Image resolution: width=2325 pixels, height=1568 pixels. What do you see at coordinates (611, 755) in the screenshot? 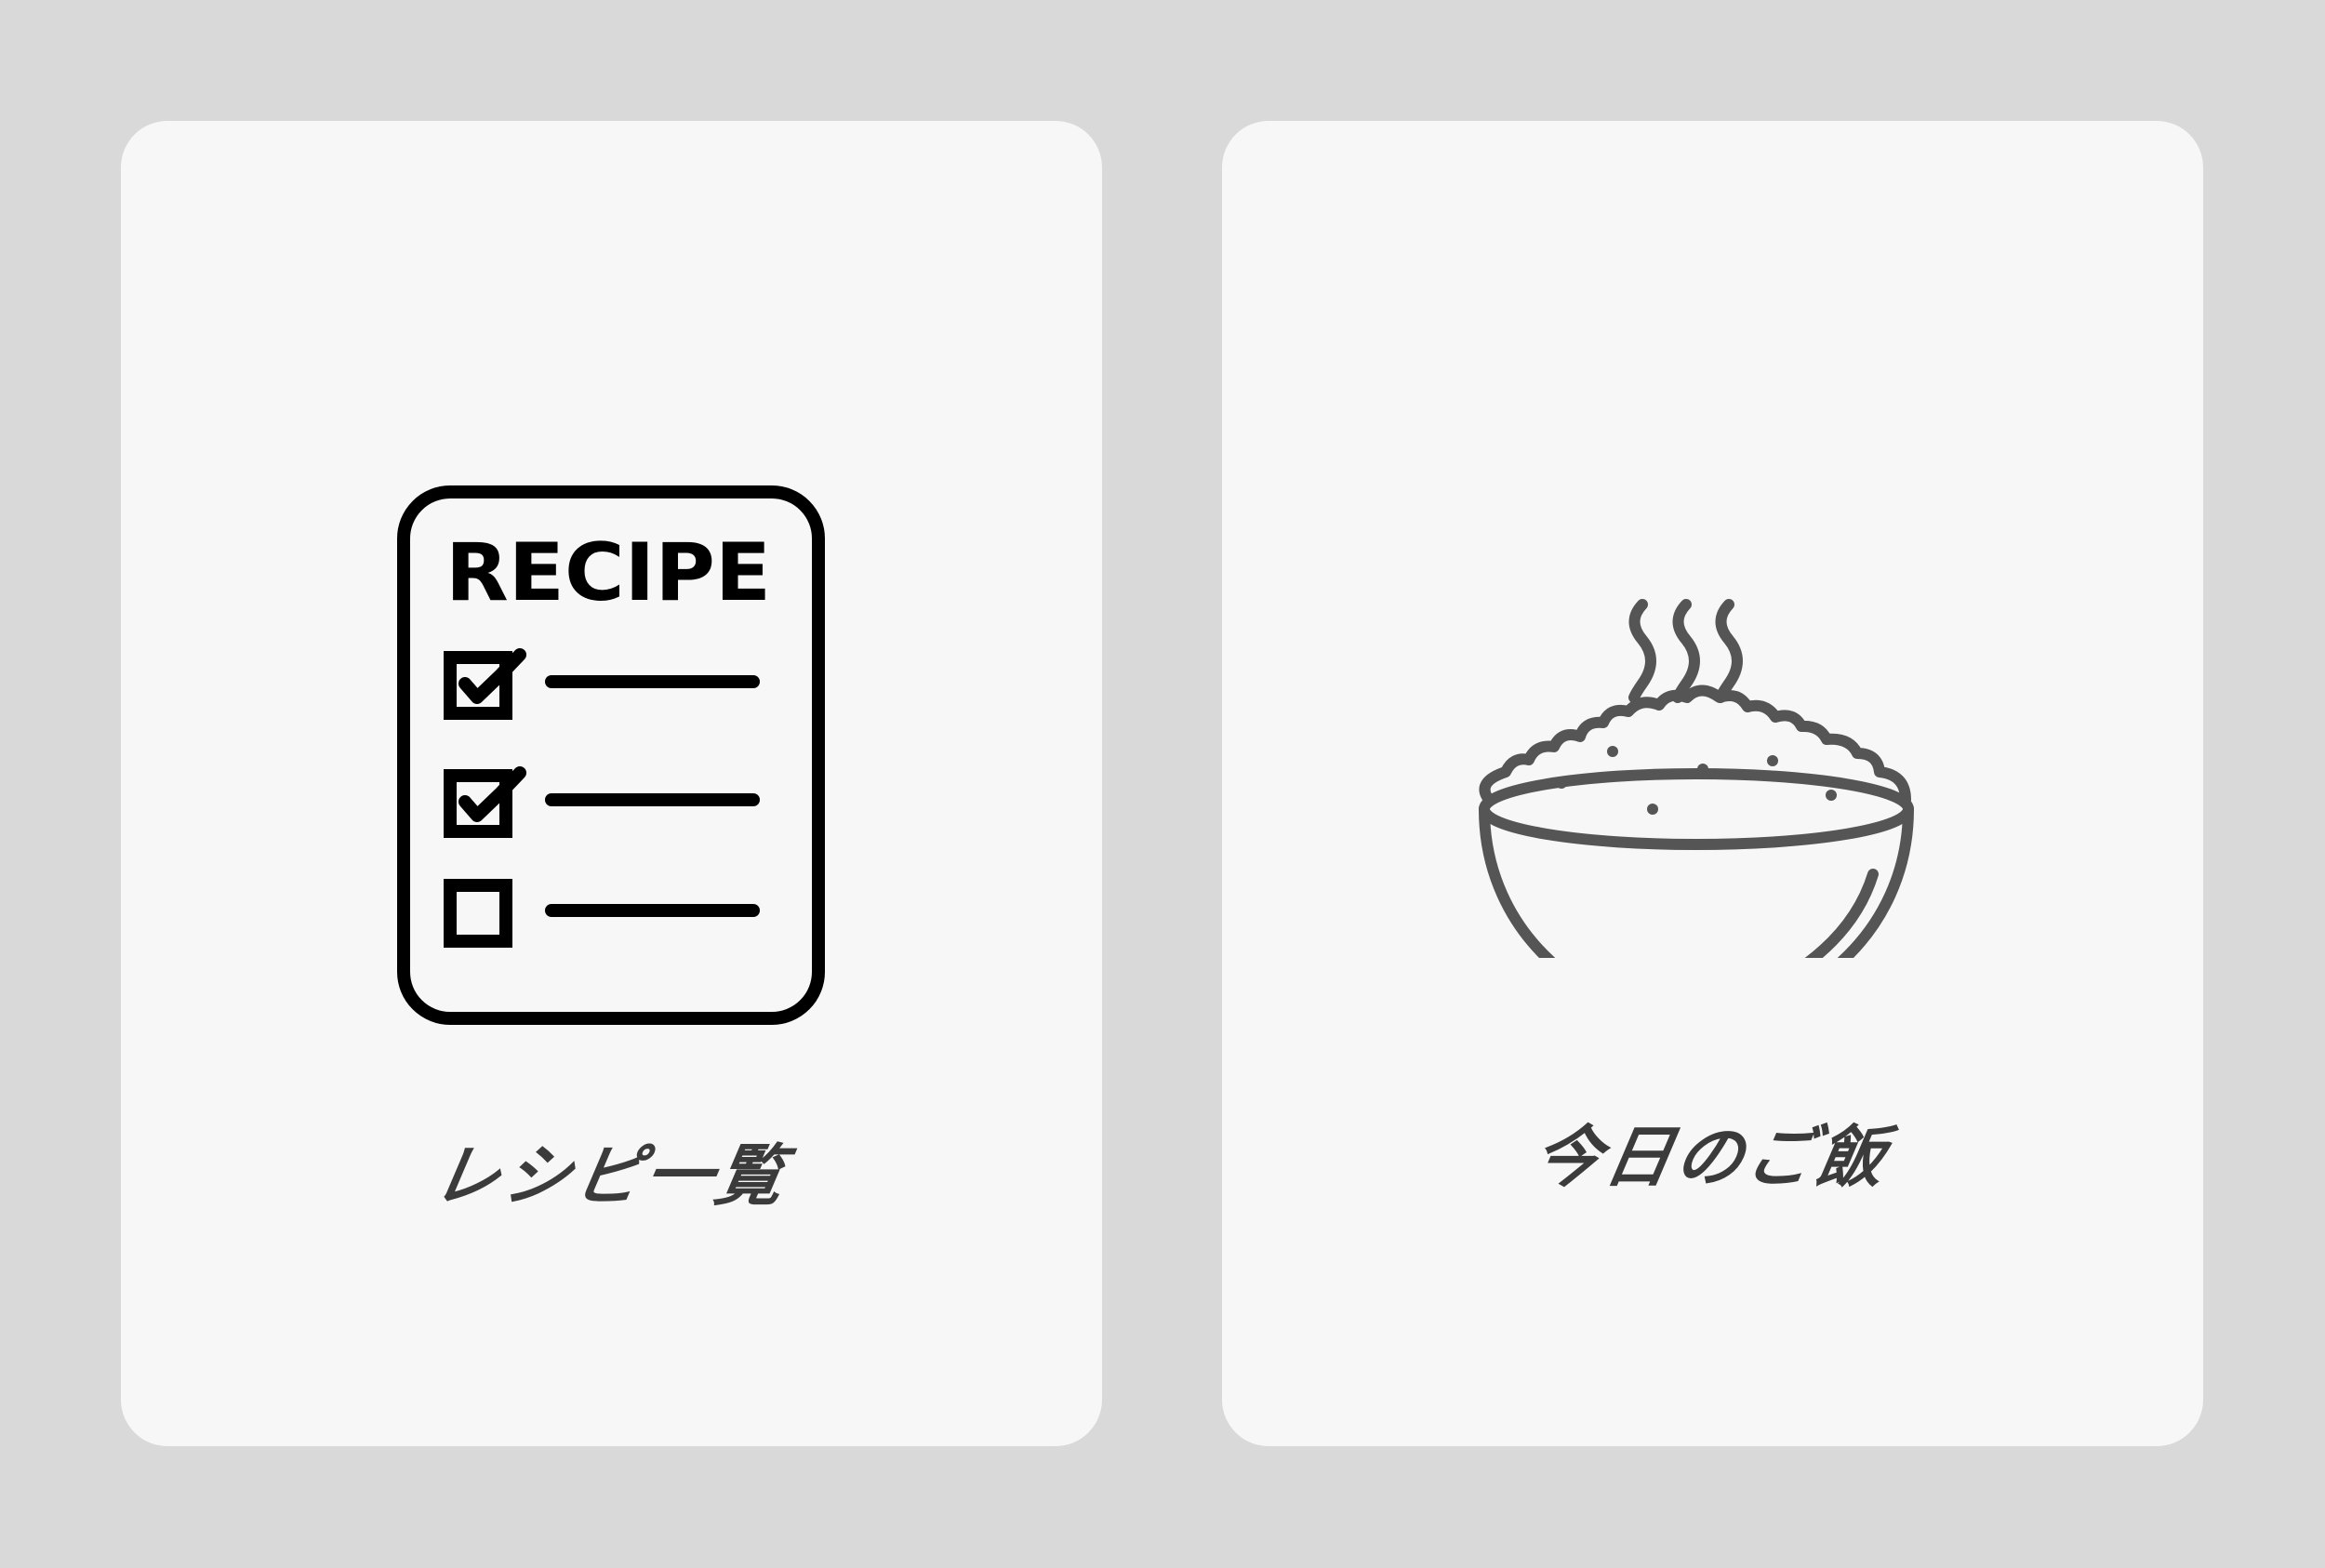
I see `recipe-checklist-icon: RECIPE` at bounding box center [611, 755].